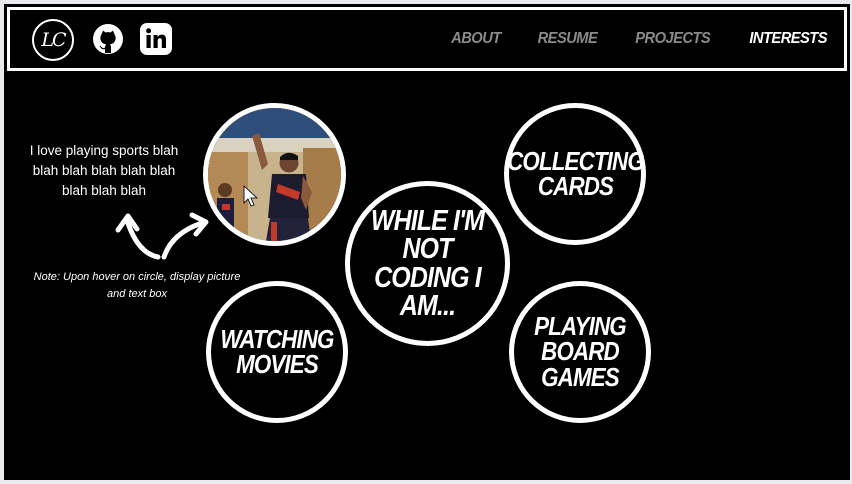  I want to click on github-icon, so click(108, 39).